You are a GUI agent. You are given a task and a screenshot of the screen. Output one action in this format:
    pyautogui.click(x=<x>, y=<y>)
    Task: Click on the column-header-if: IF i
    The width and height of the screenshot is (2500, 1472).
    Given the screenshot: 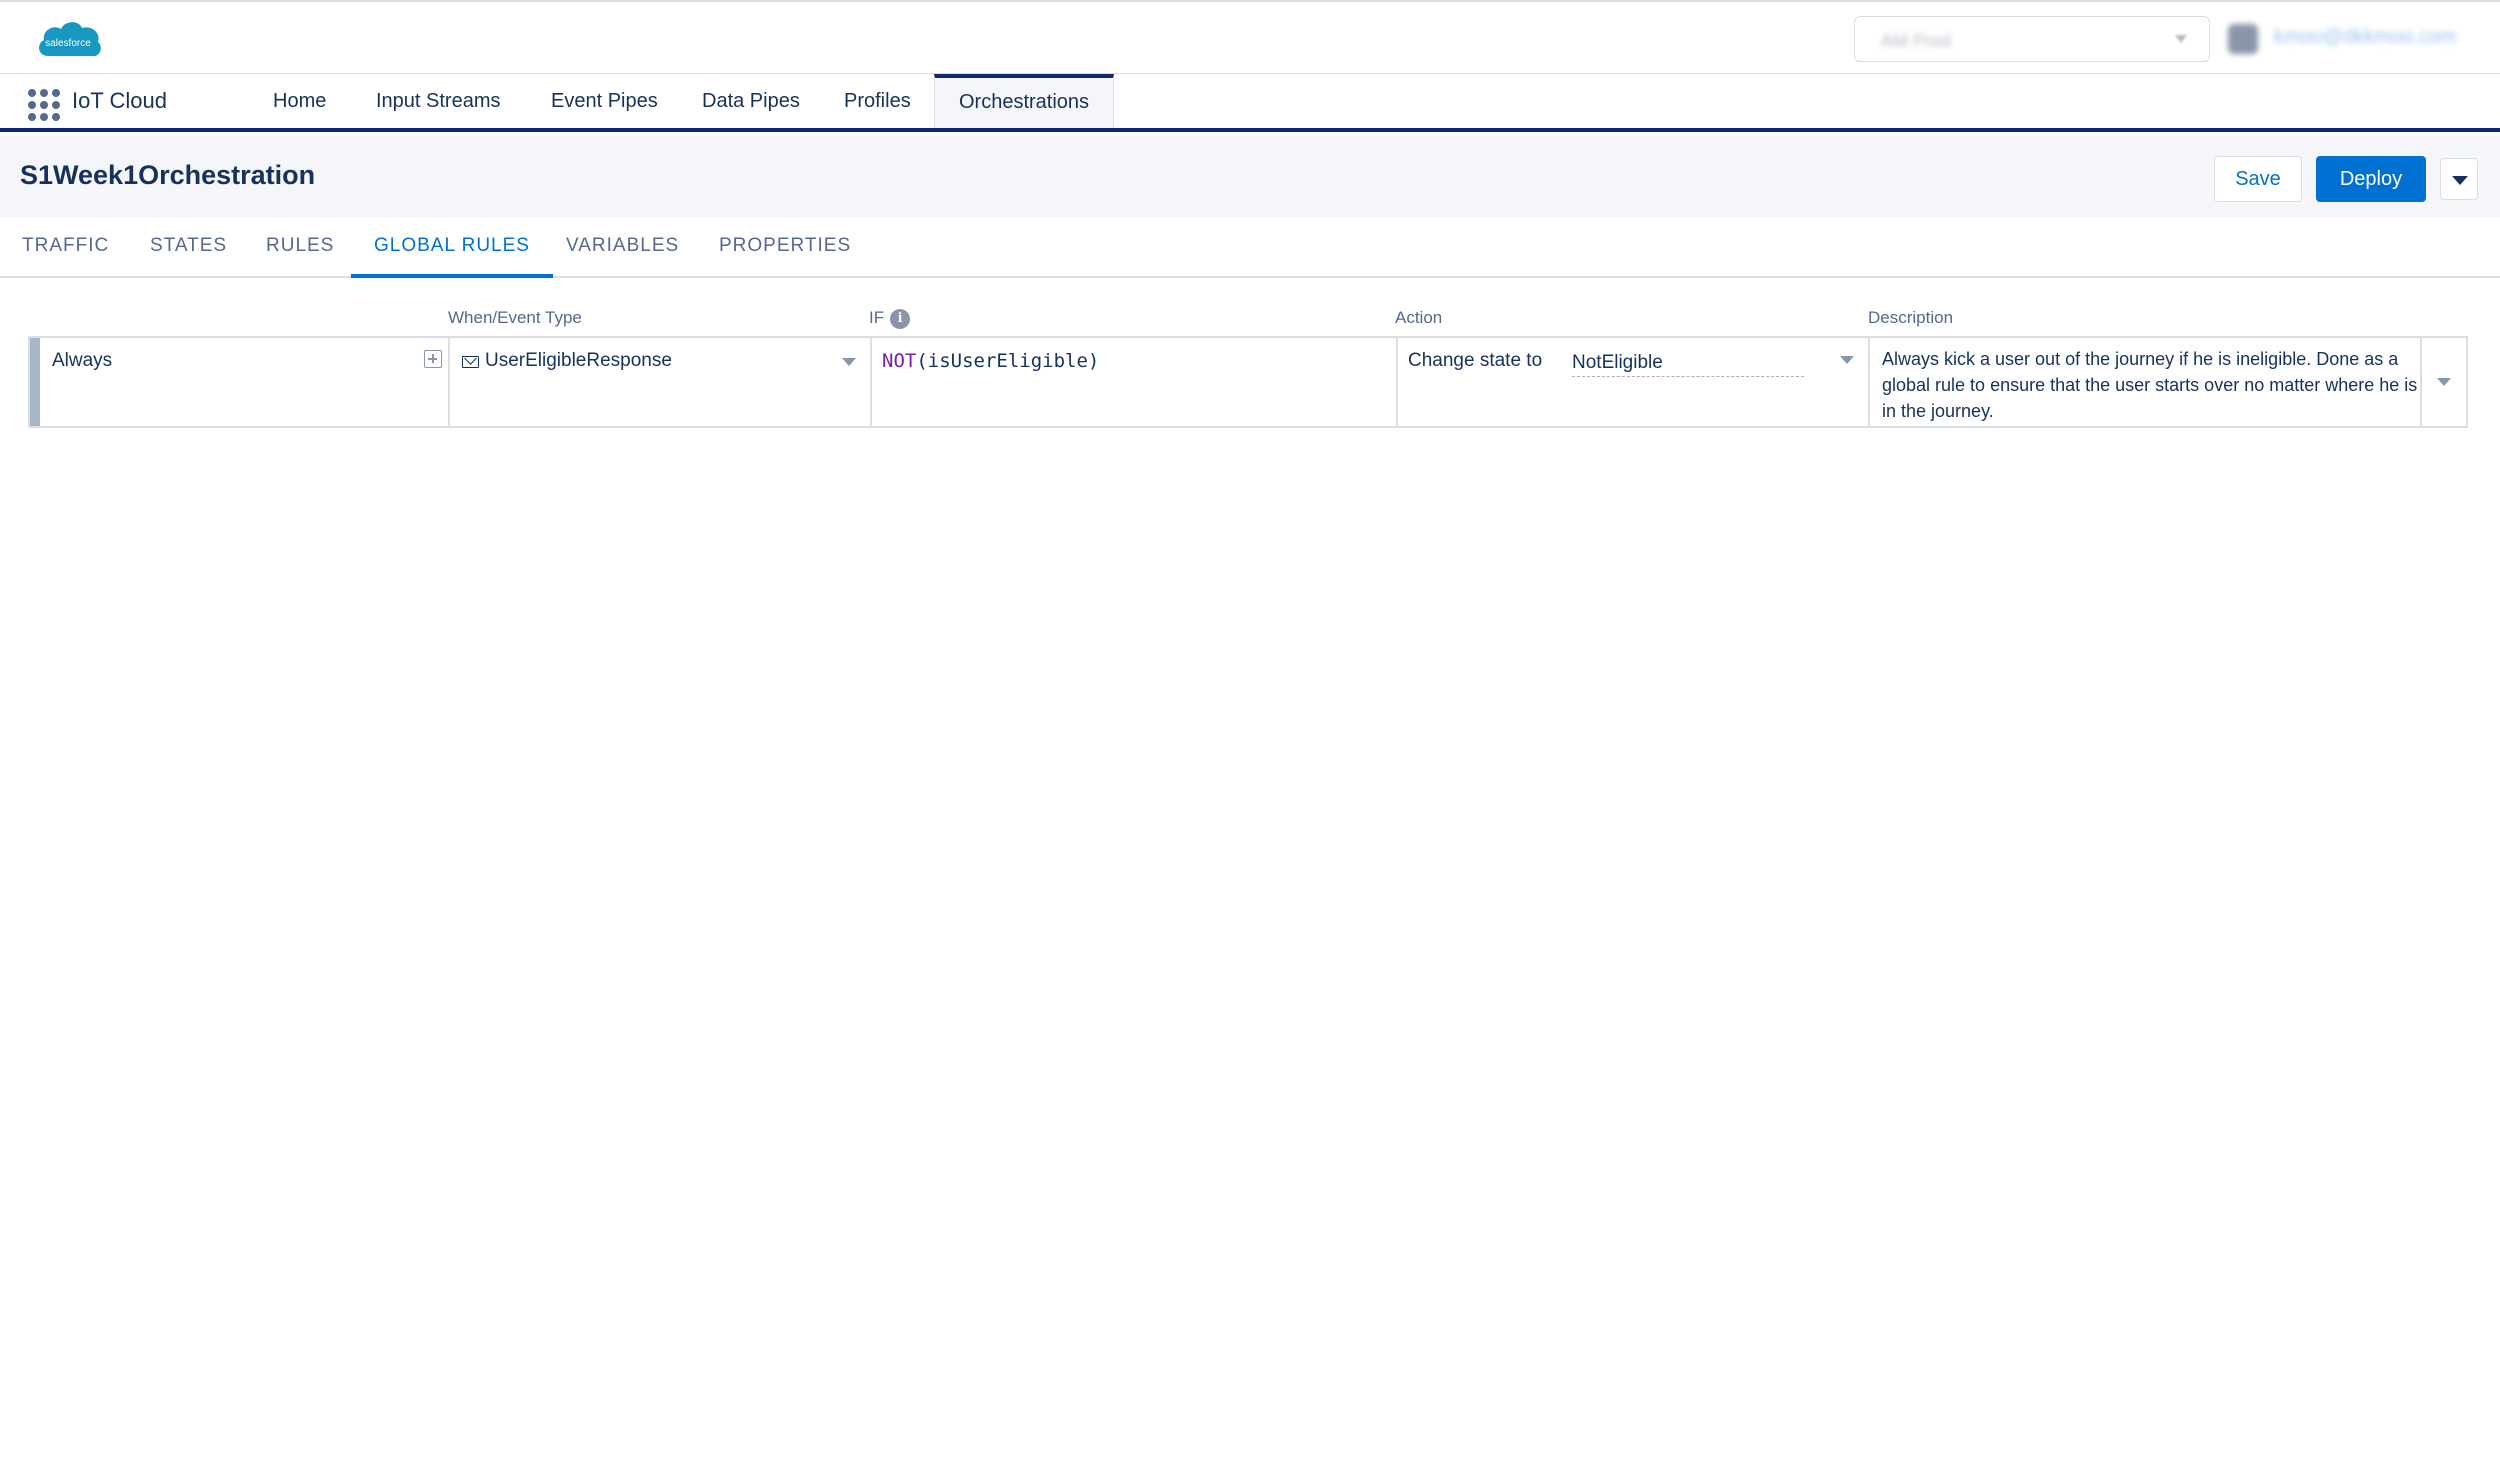 What is the action you would take?
    pyautogui.click(x=890, y=318)
    